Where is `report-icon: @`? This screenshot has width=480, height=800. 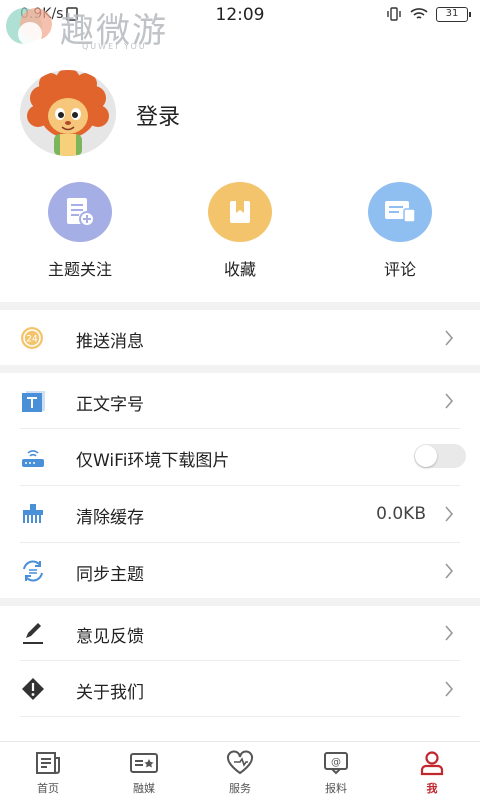 report-icon: @ is located at coordinates (336, 763).